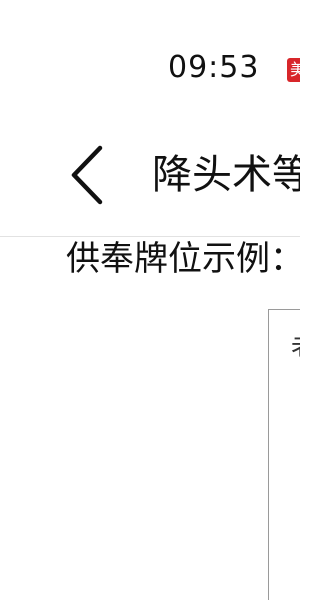 The image size is (320, 600). What do you see at coordinates (295, 348) in the screenshot?
I see `plaque-text: 老` at bounding box center [295, 348].